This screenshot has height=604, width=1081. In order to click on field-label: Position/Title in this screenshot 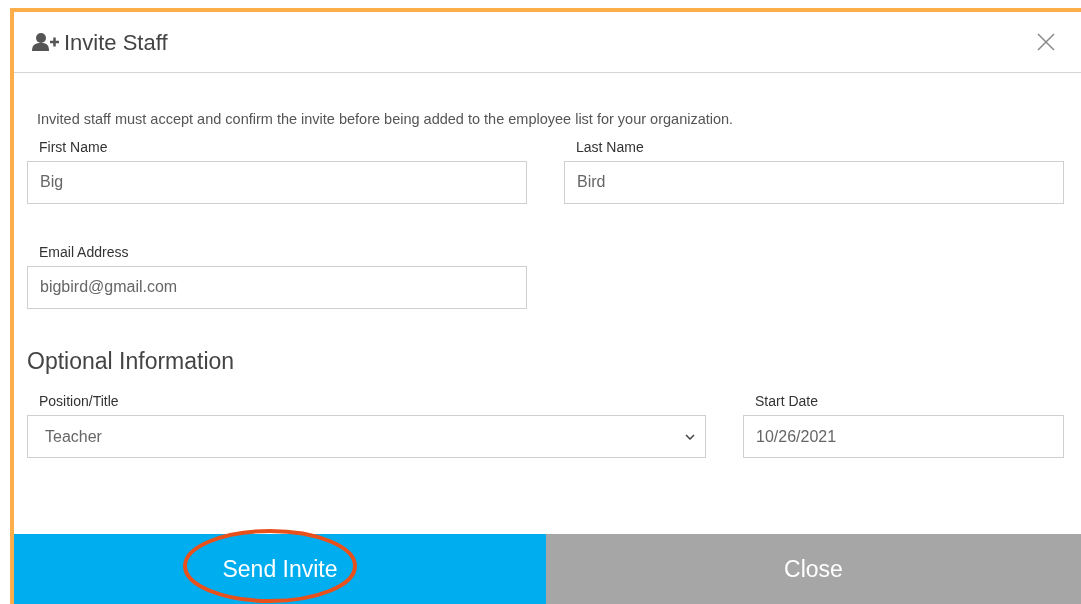, I will do `click(79, 402)`.